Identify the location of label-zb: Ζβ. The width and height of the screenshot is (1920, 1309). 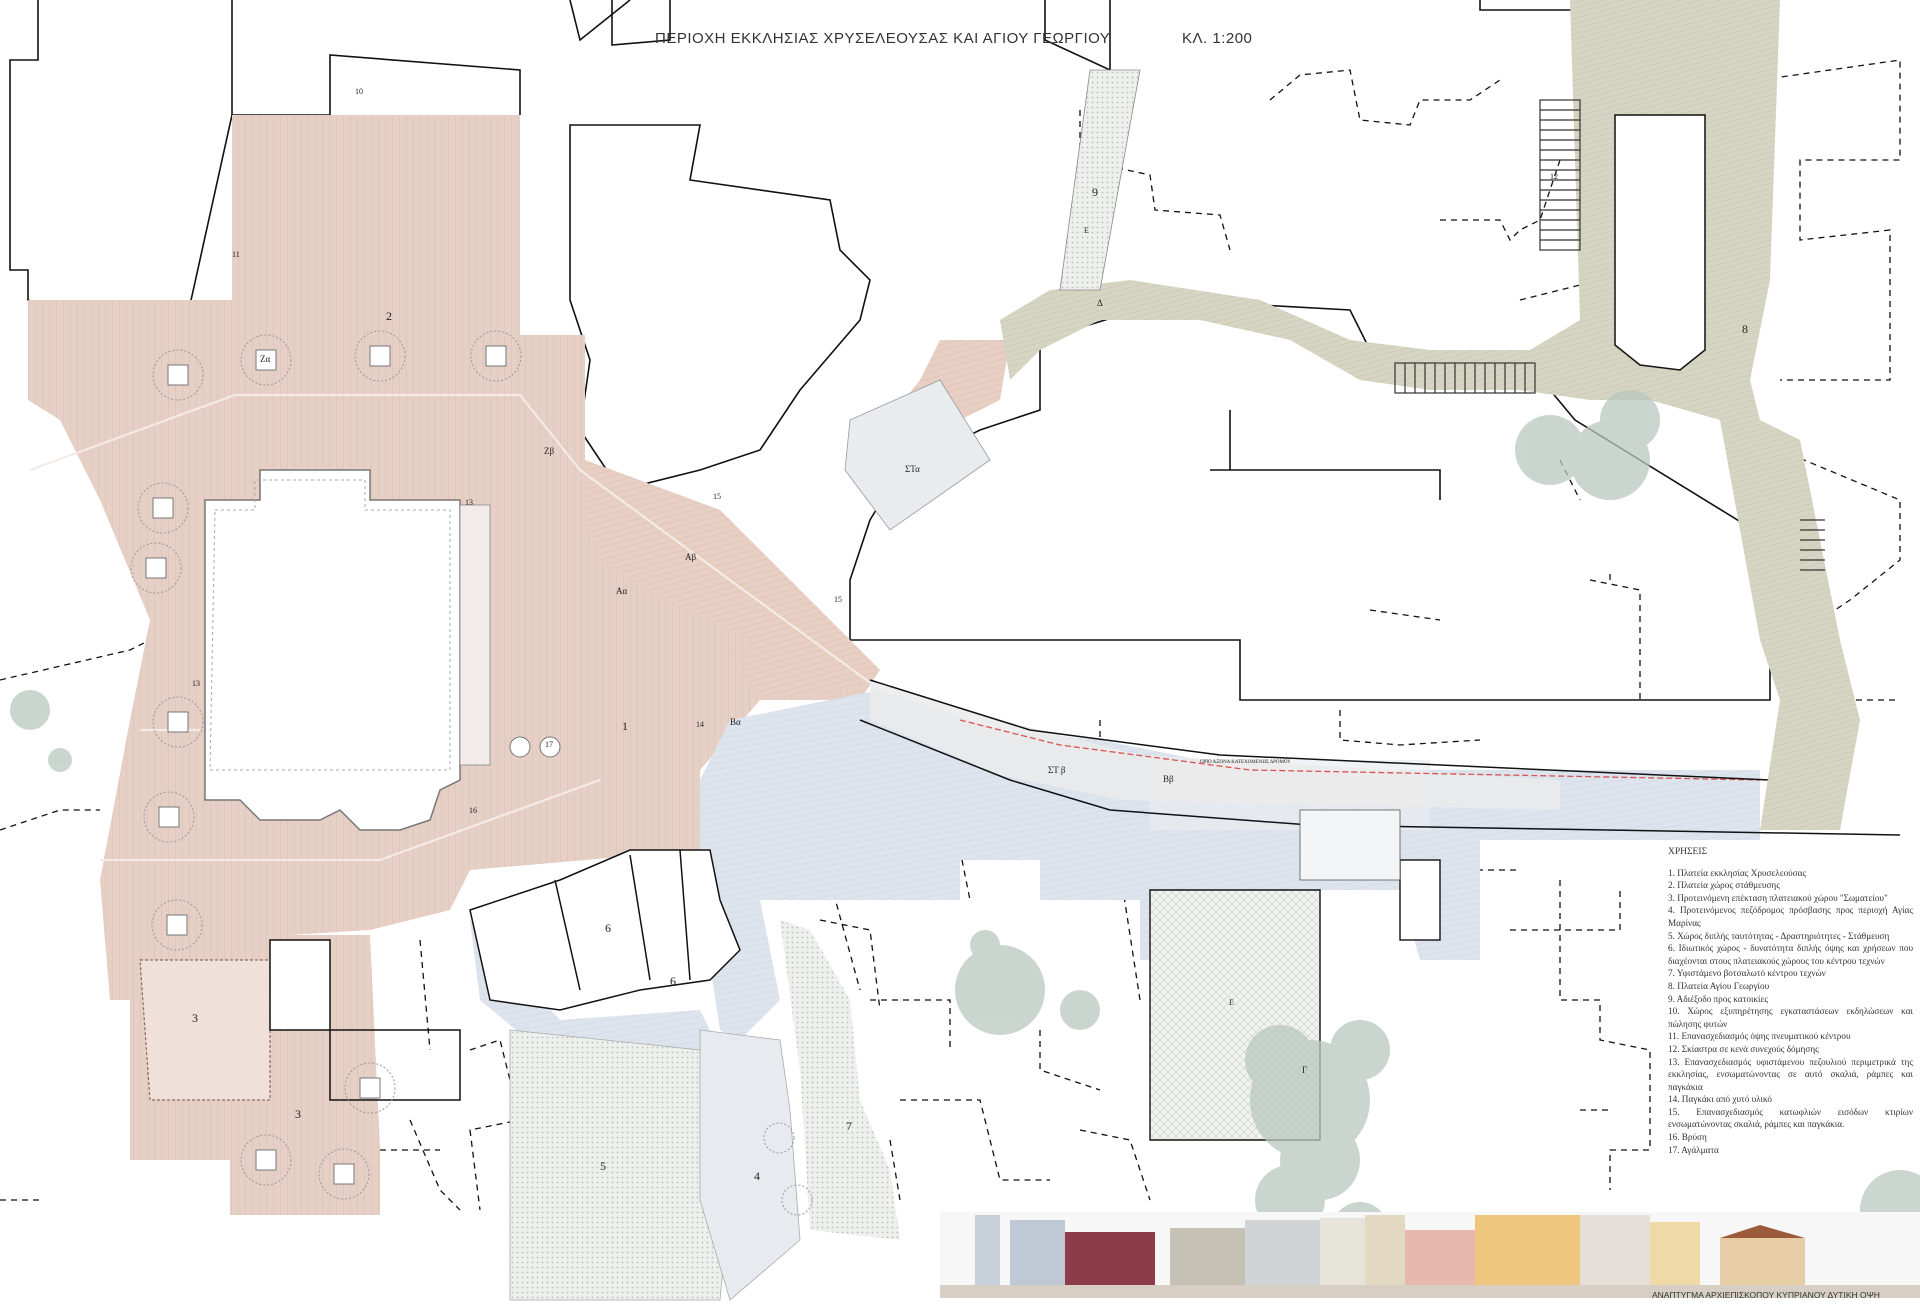
(549, 451).